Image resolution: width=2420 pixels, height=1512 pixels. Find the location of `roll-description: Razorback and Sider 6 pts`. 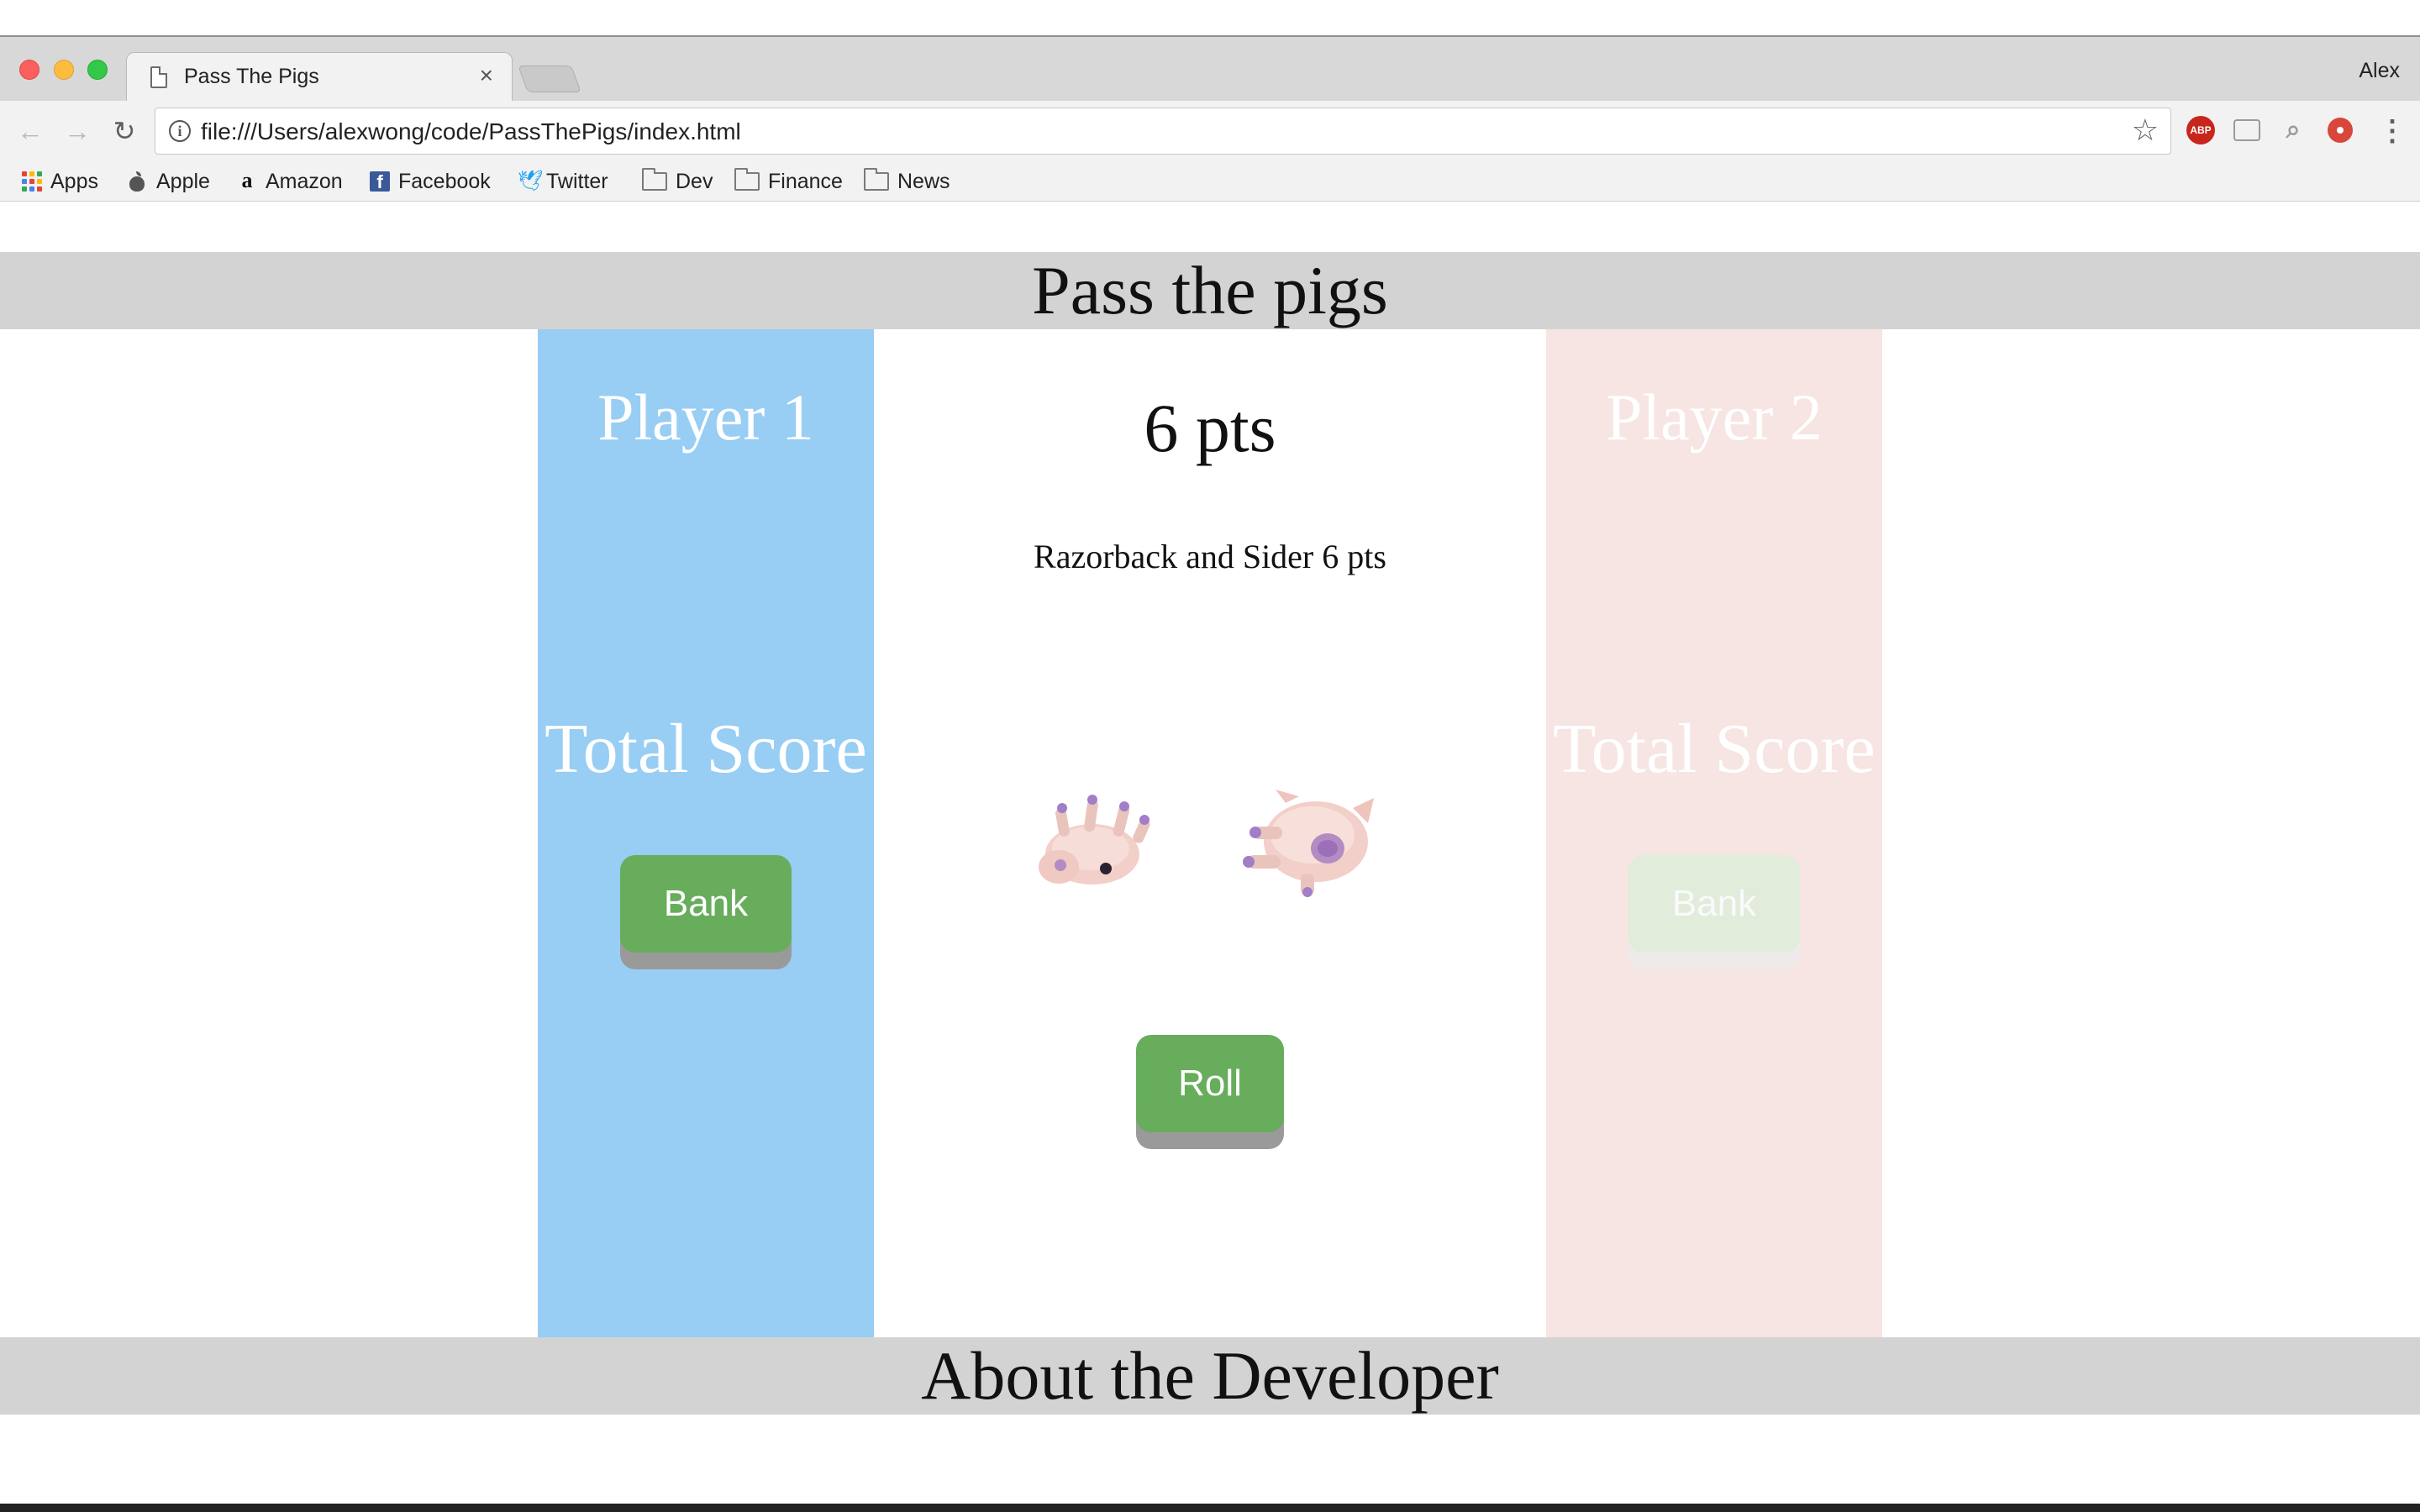

roll-description: Razorback and Sider 6 pts is located at coordinates (1210, 556).